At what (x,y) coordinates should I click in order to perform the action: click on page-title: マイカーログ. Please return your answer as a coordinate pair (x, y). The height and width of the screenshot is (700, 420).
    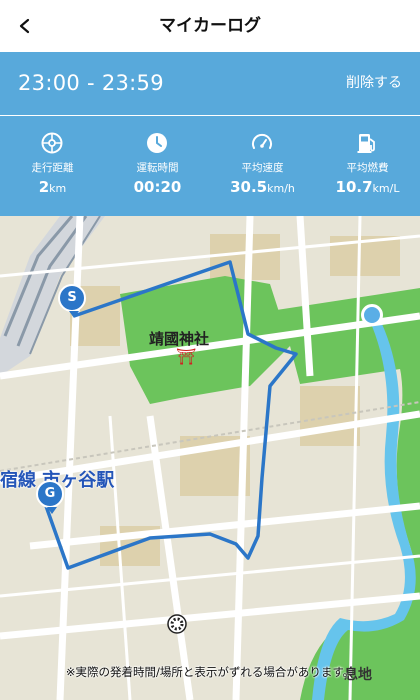
    Looking at the image, I should click on (210, 26).